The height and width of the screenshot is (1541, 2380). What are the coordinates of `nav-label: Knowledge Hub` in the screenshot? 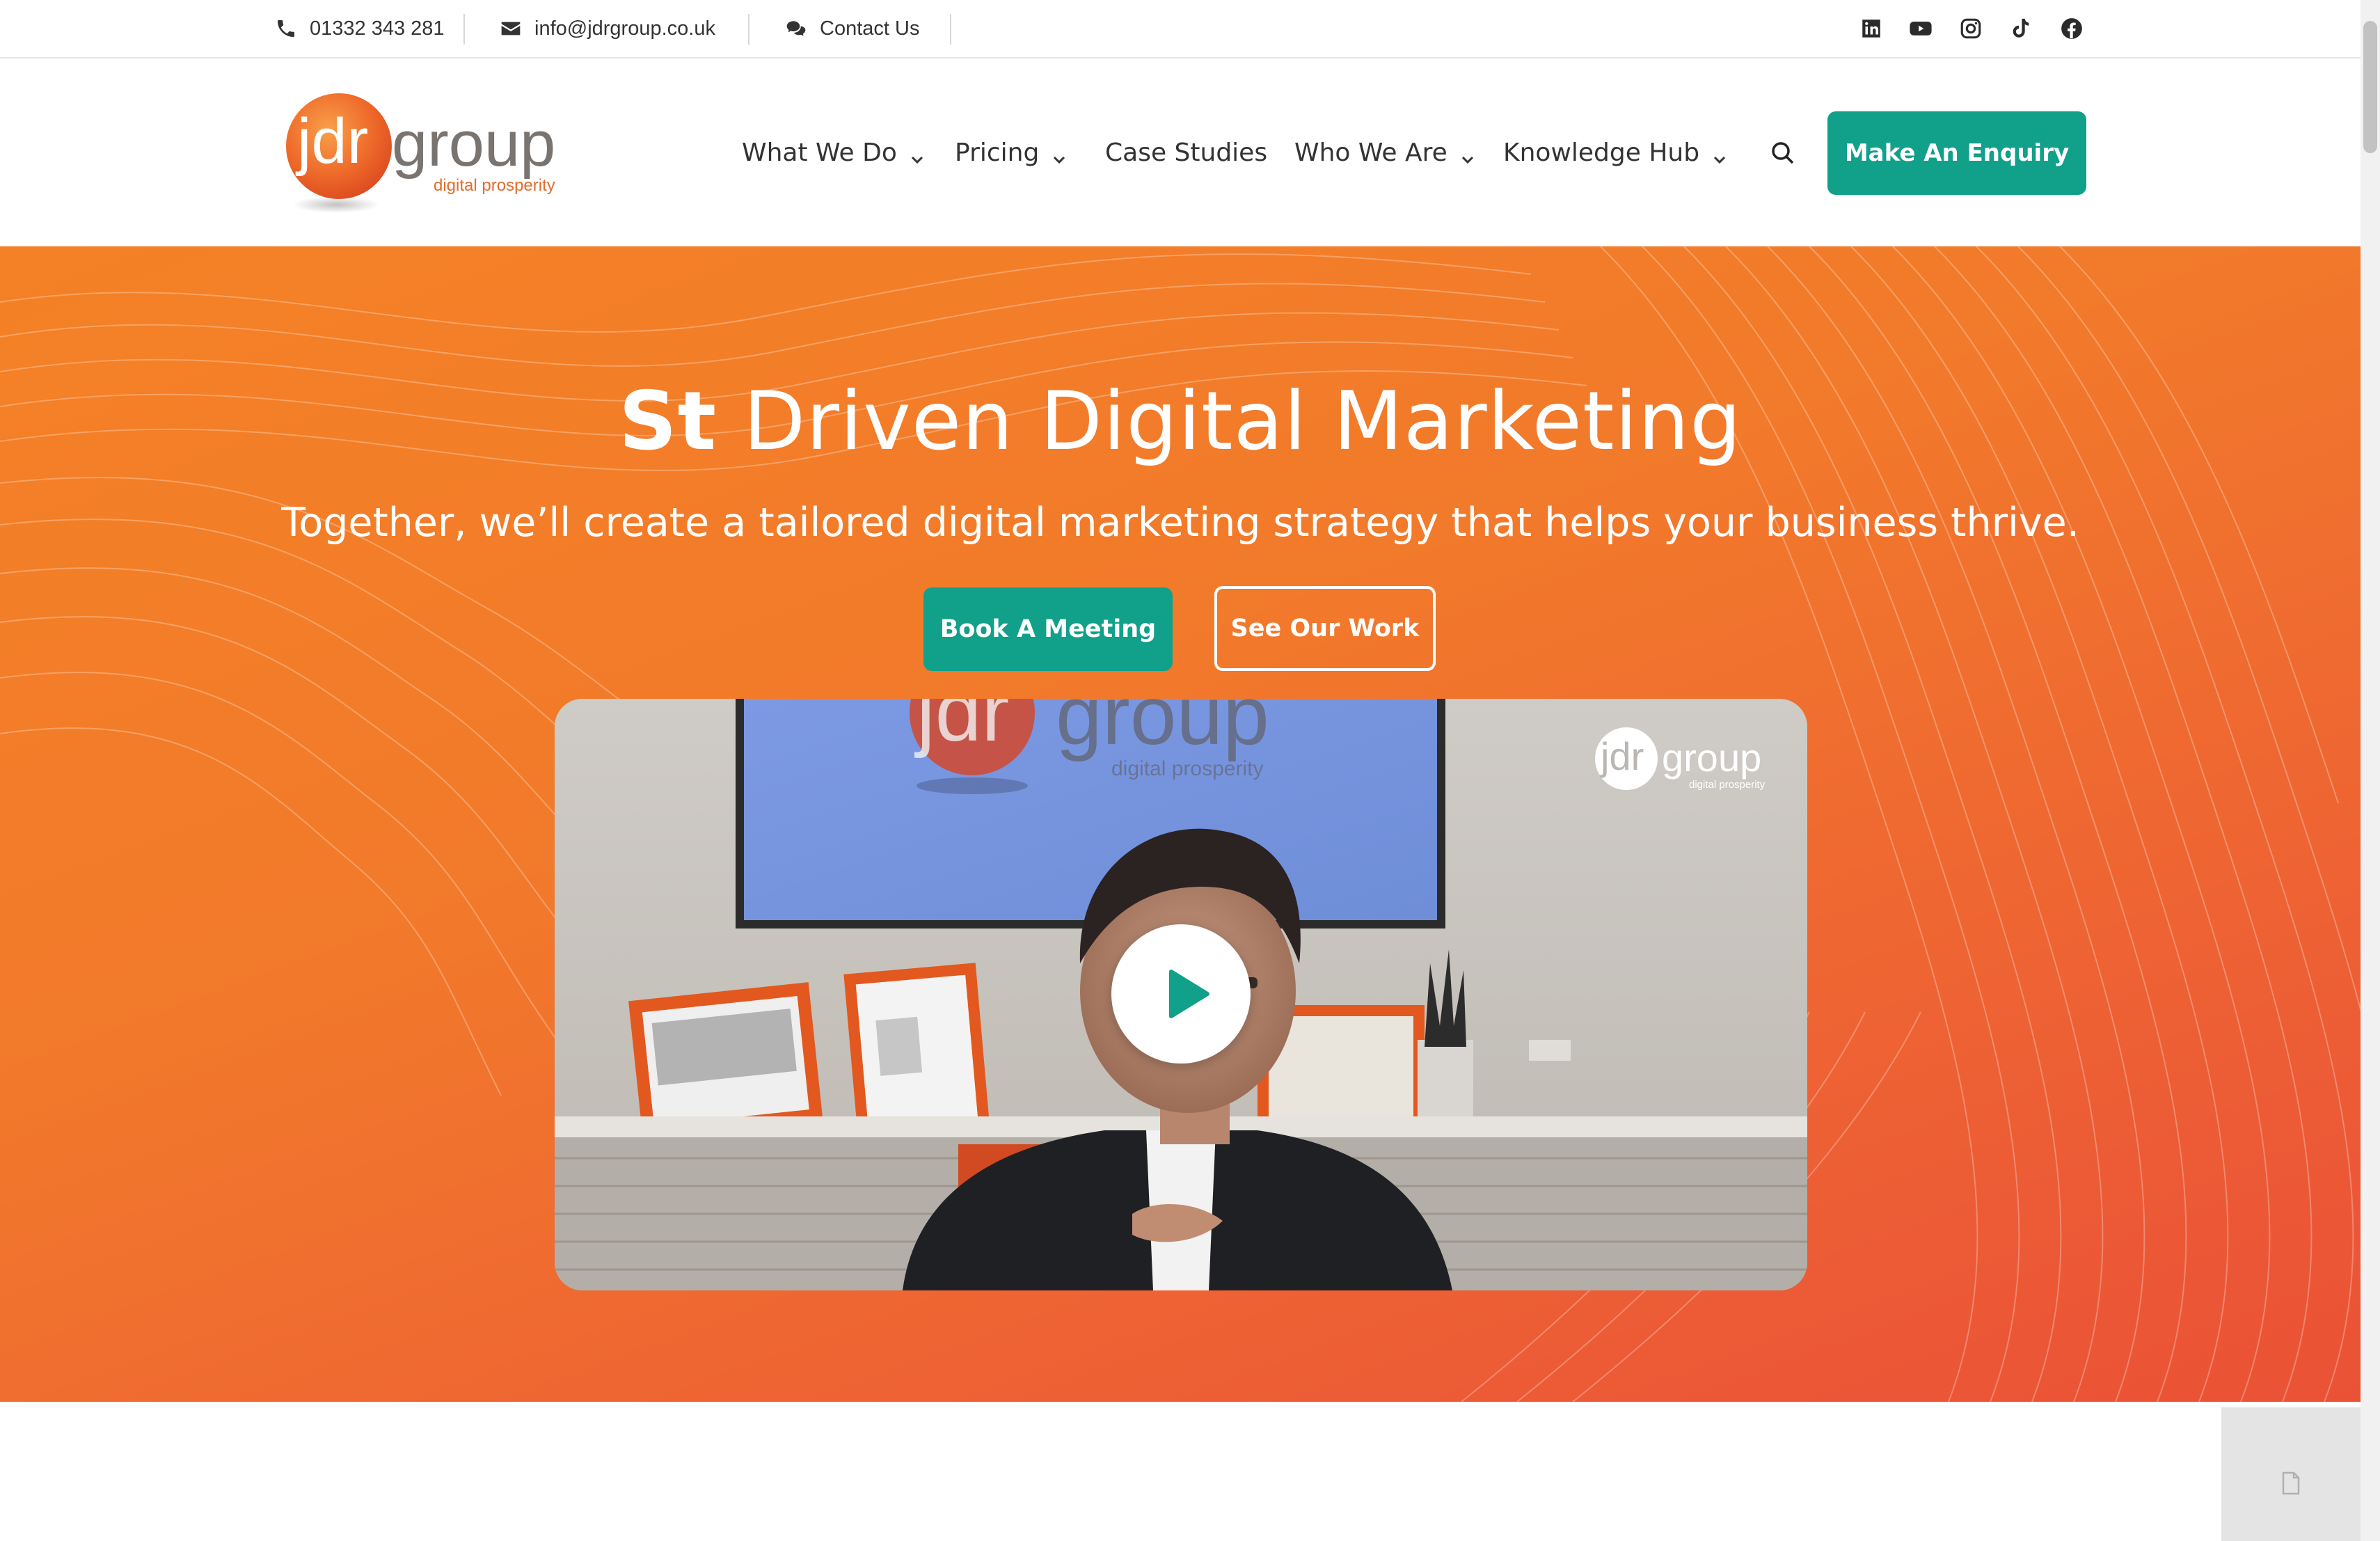 It's located at (1601, 152).